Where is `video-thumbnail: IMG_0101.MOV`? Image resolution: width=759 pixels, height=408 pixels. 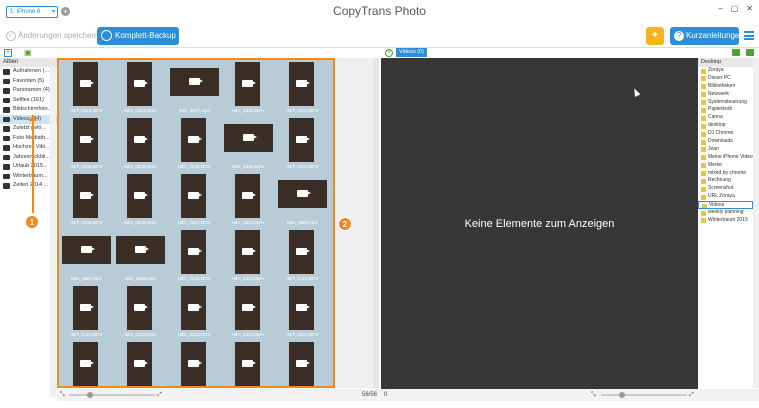 video-thumbnail: IMG_0101.MOV is located at coordinates (302, 311).